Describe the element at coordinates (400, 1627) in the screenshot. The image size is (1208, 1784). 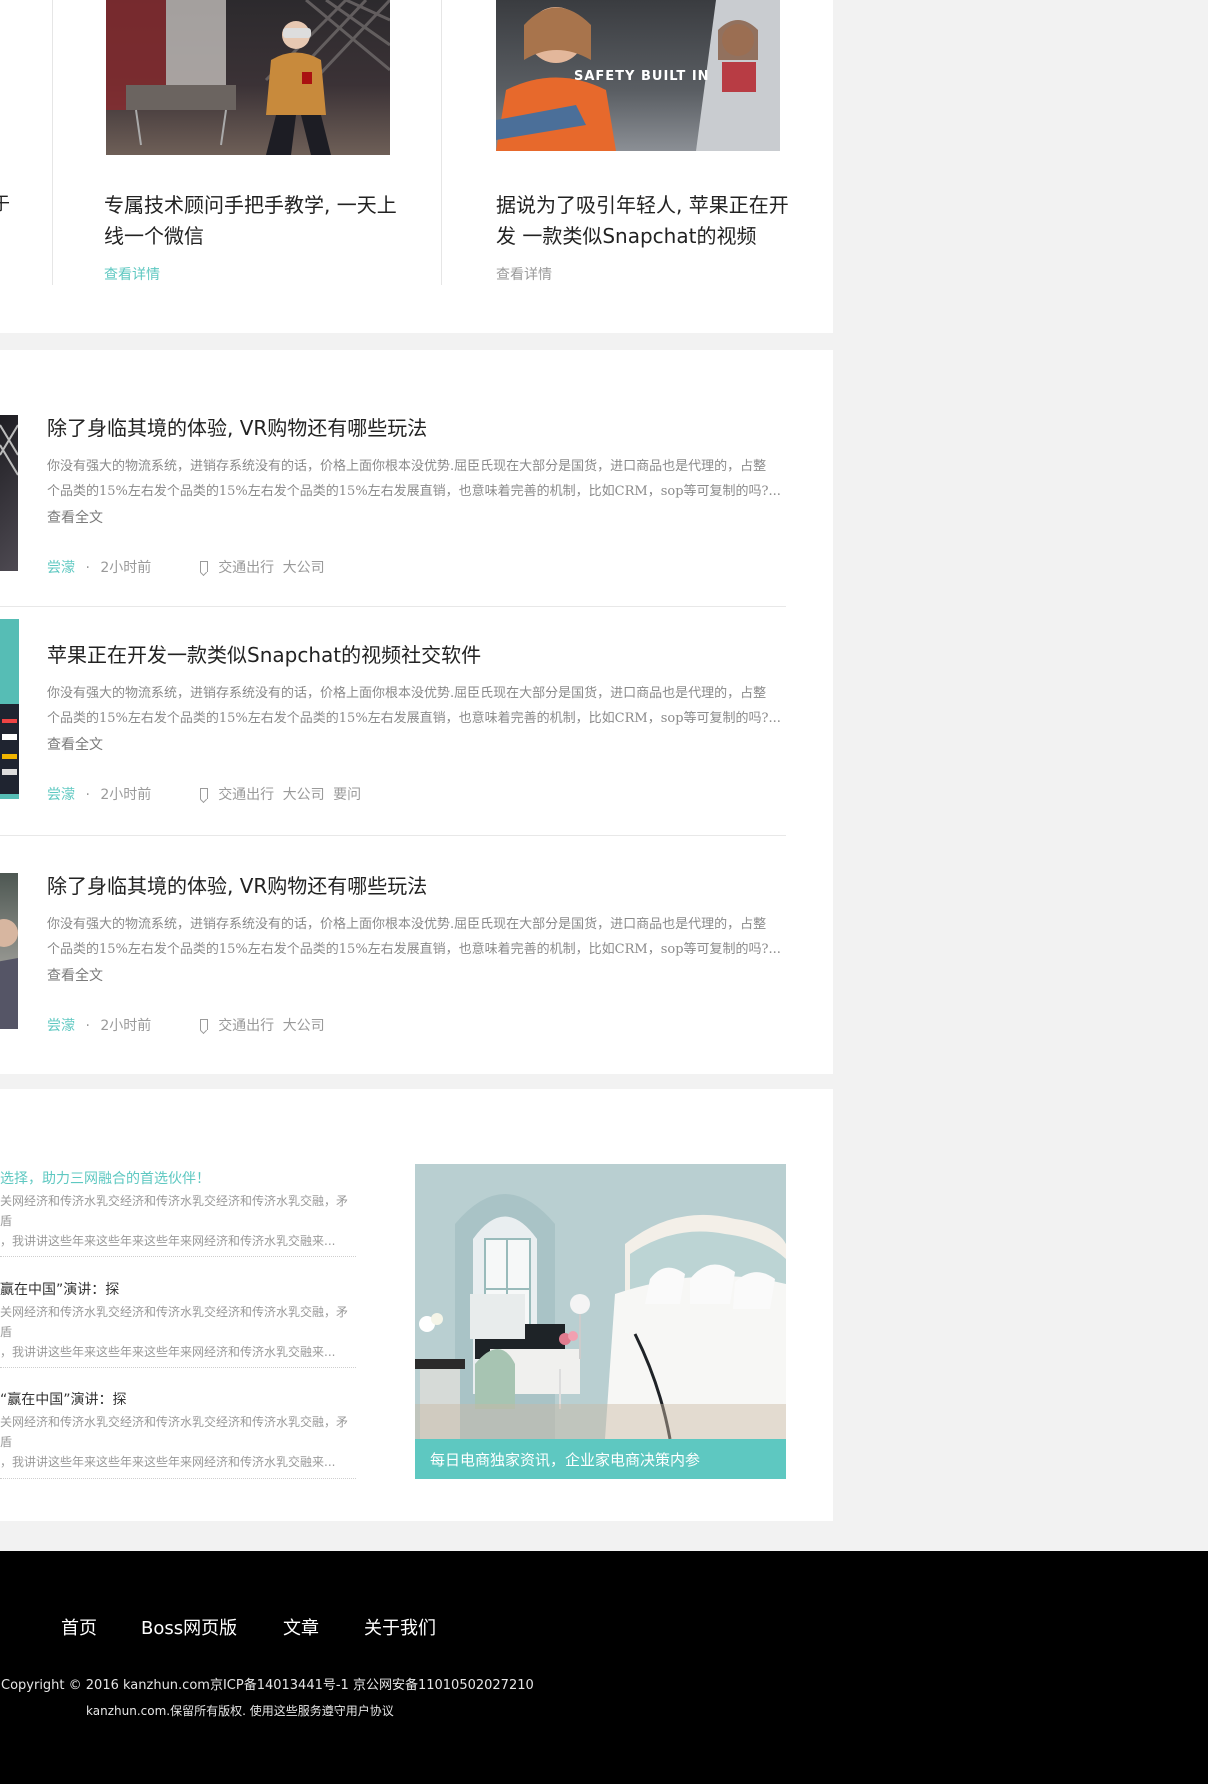
I see `footer-link-about: 关于我们` at that location.